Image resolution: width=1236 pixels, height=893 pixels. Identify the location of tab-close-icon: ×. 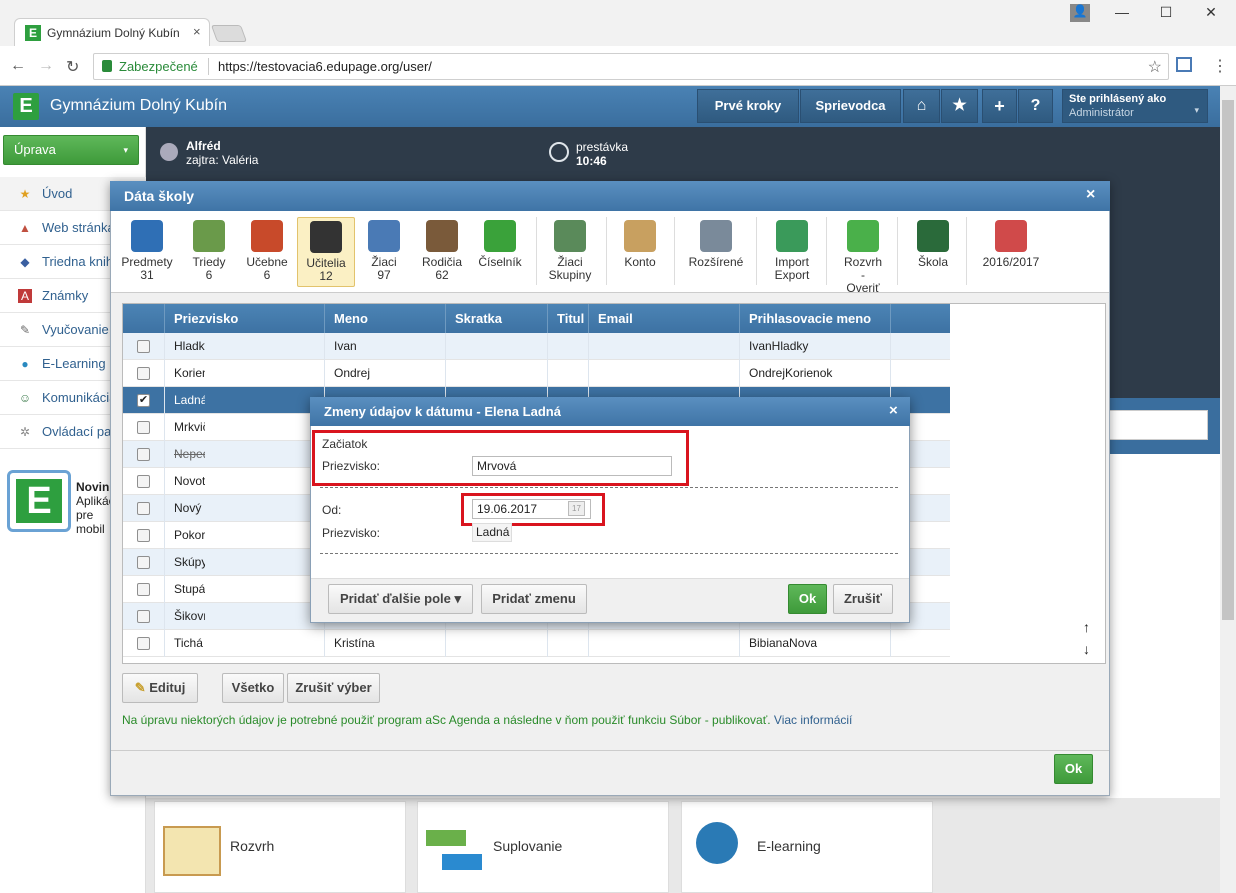
(197, 31).